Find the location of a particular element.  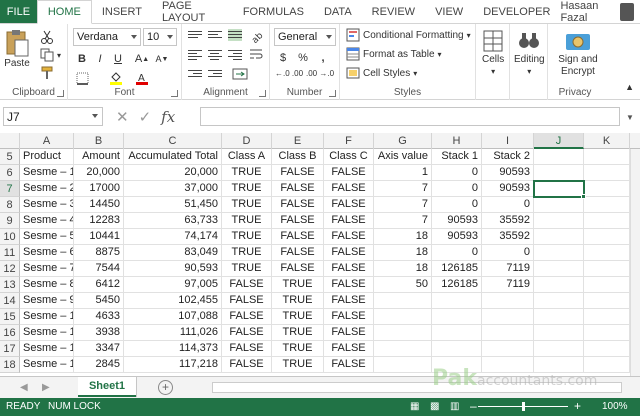

zoom-slider-handle is located at coordinates (523, 406).